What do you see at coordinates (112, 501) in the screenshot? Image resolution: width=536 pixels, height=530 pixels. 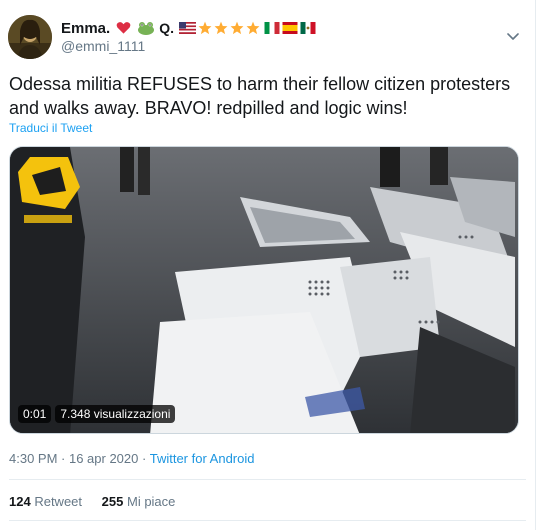 I see `likes-count: 255` at bounding box center [112, 501].